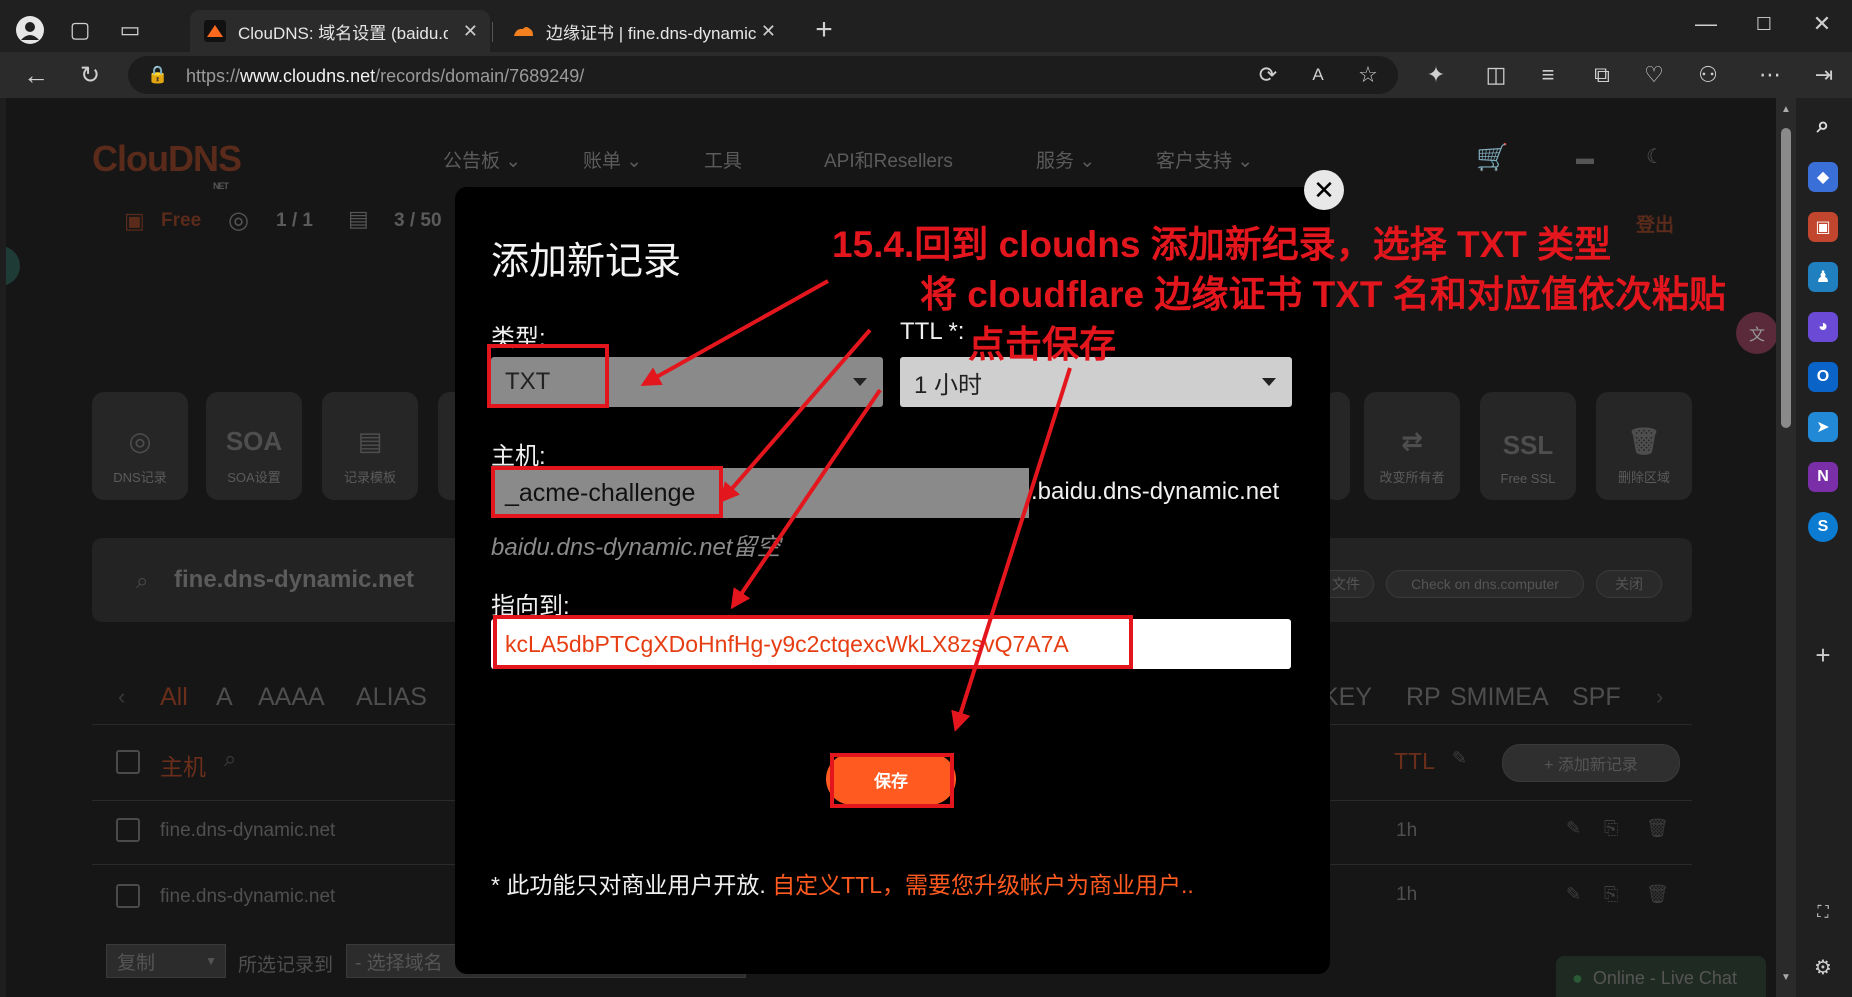 This screenshot has width=1852, height=997. I want to click on arrow-to-value, so click(806, 499).